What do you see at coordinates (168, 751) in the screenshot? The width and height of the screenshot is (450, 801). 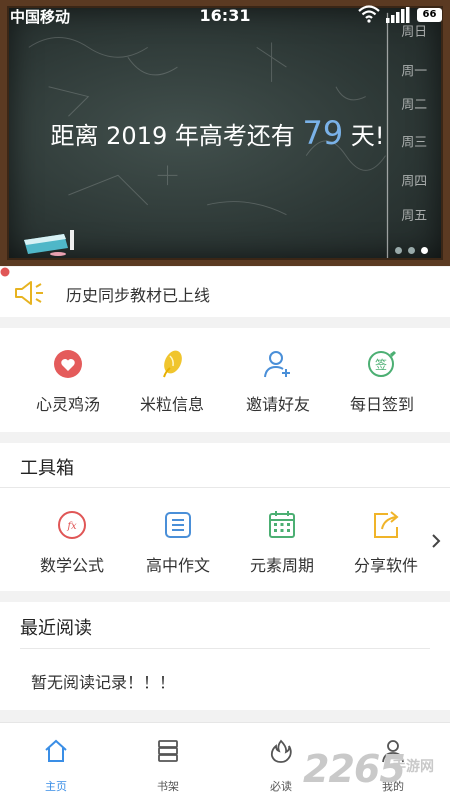 I see `bookshelf-icon` at bounding box center [168, 751].